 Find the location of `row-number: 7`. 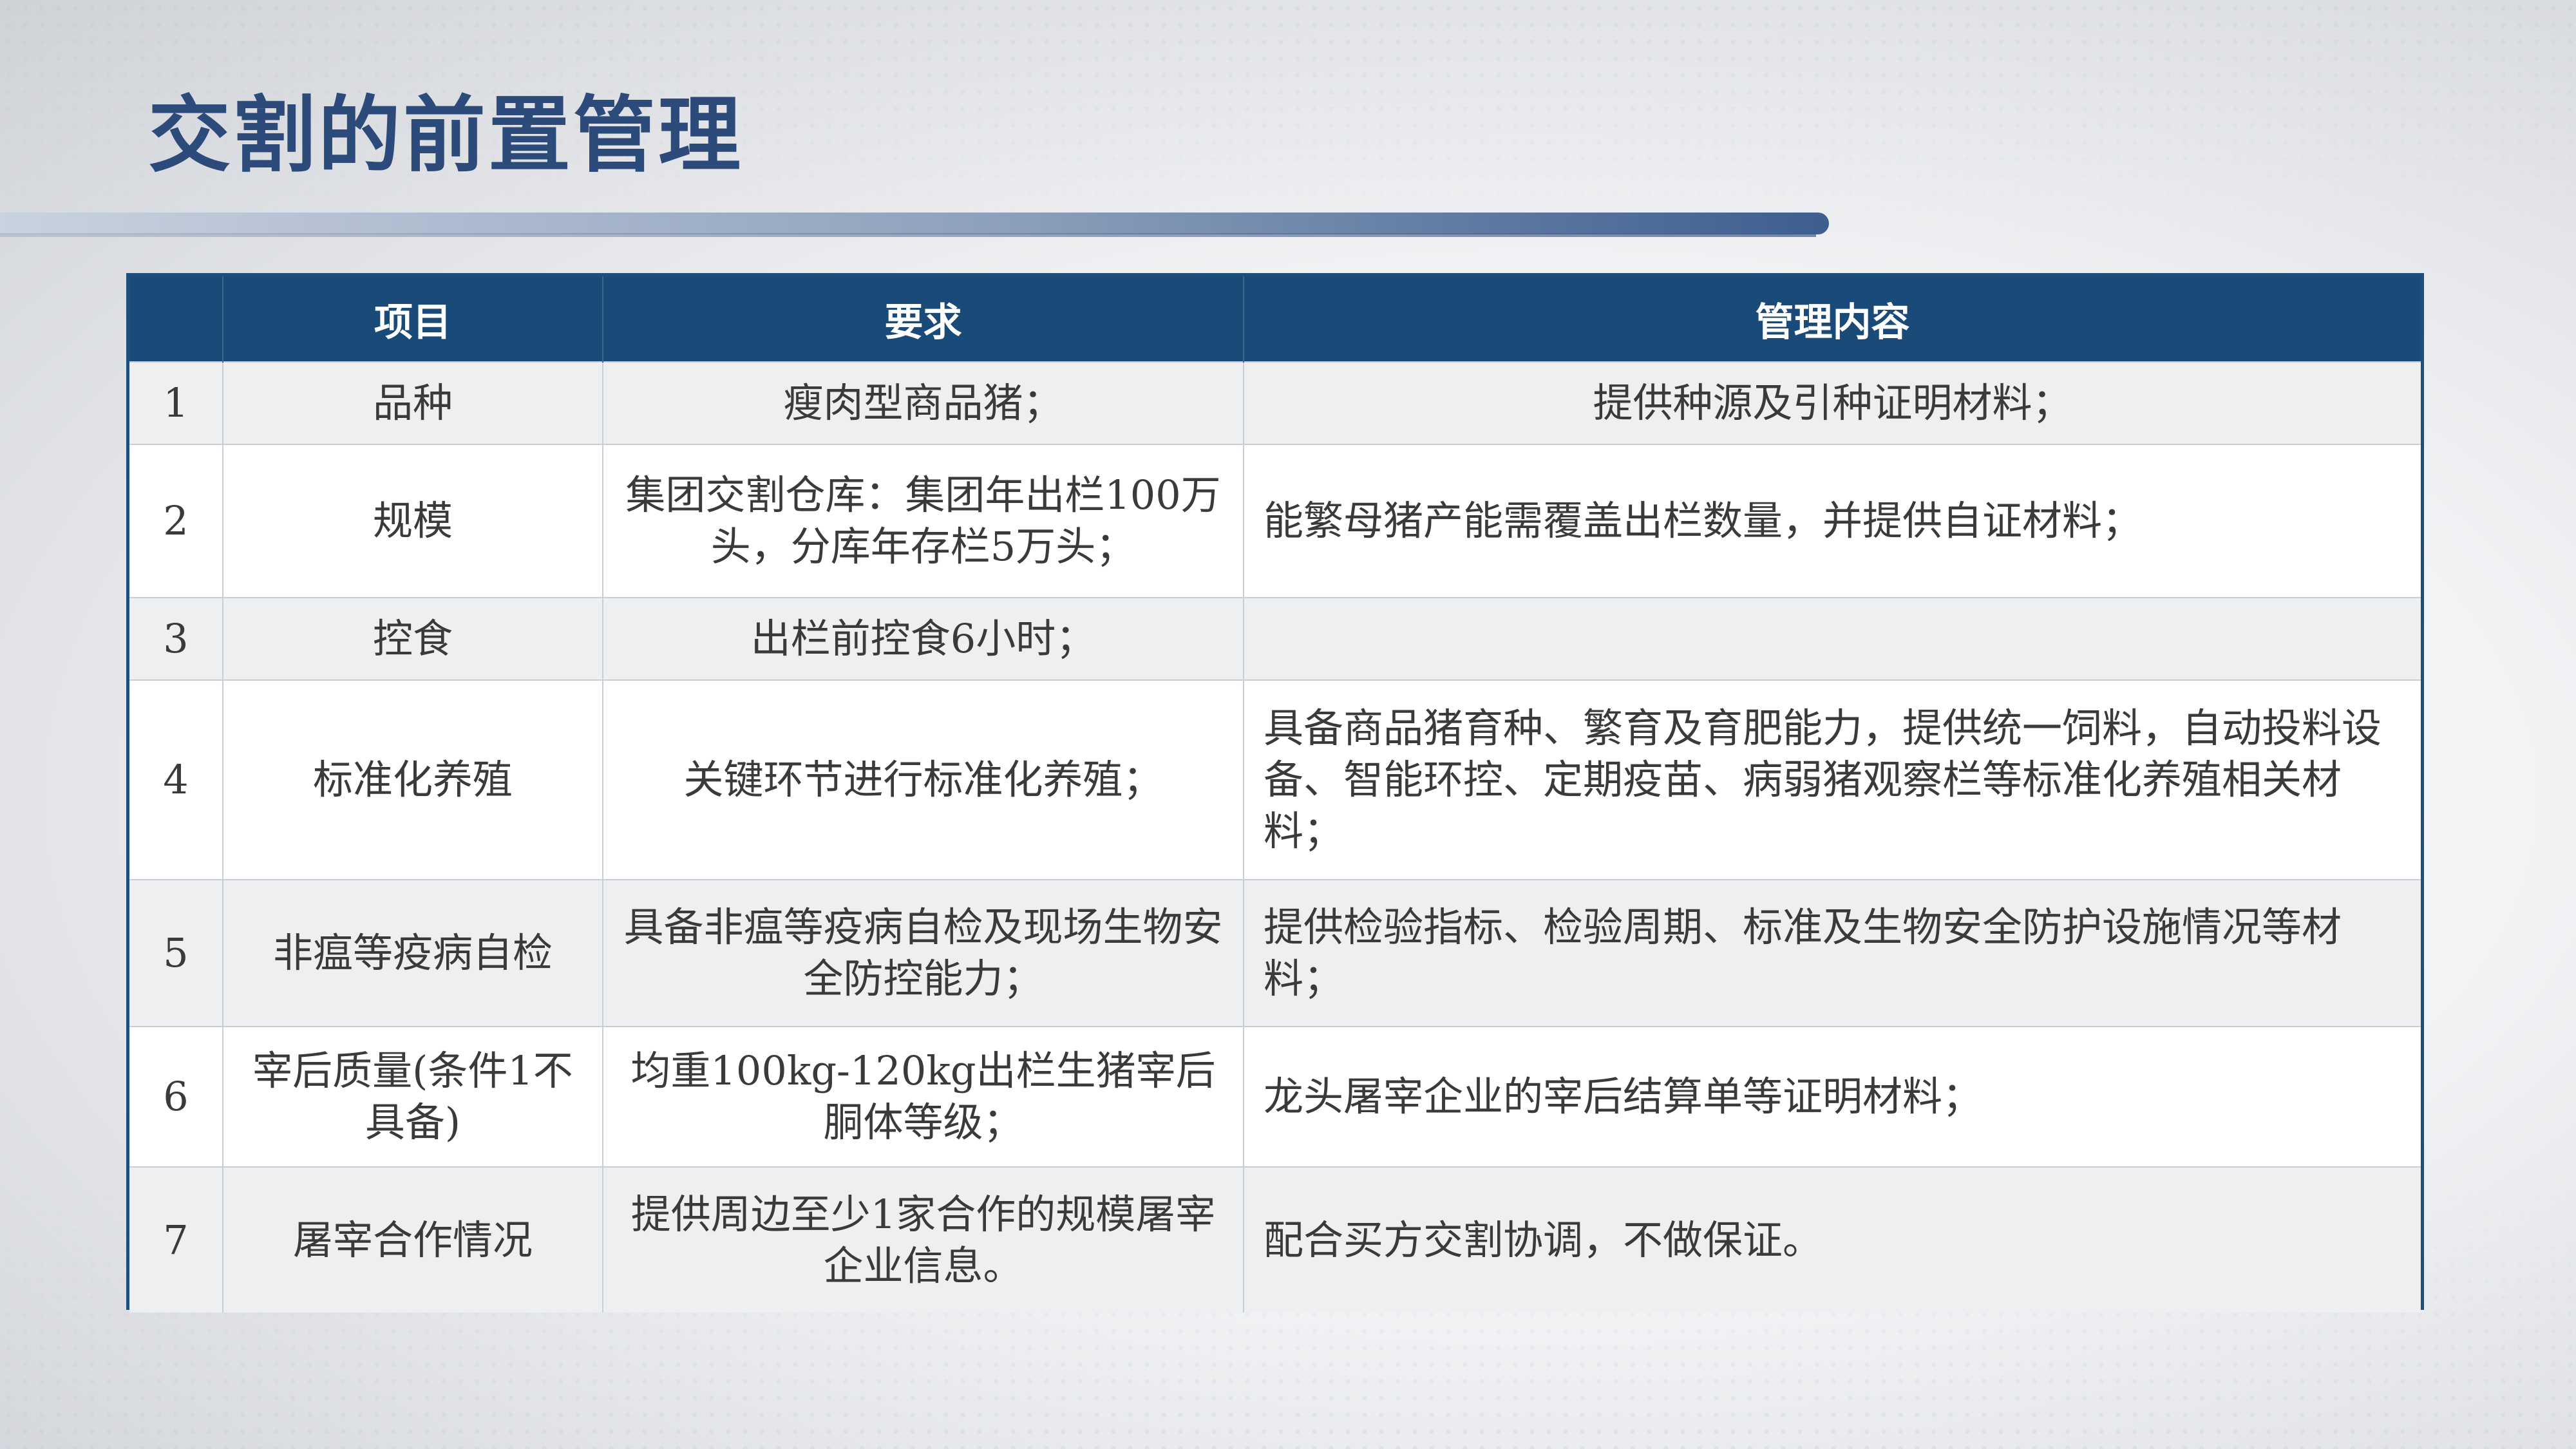

row-number: 7 is located at coordinates (176, 1239).